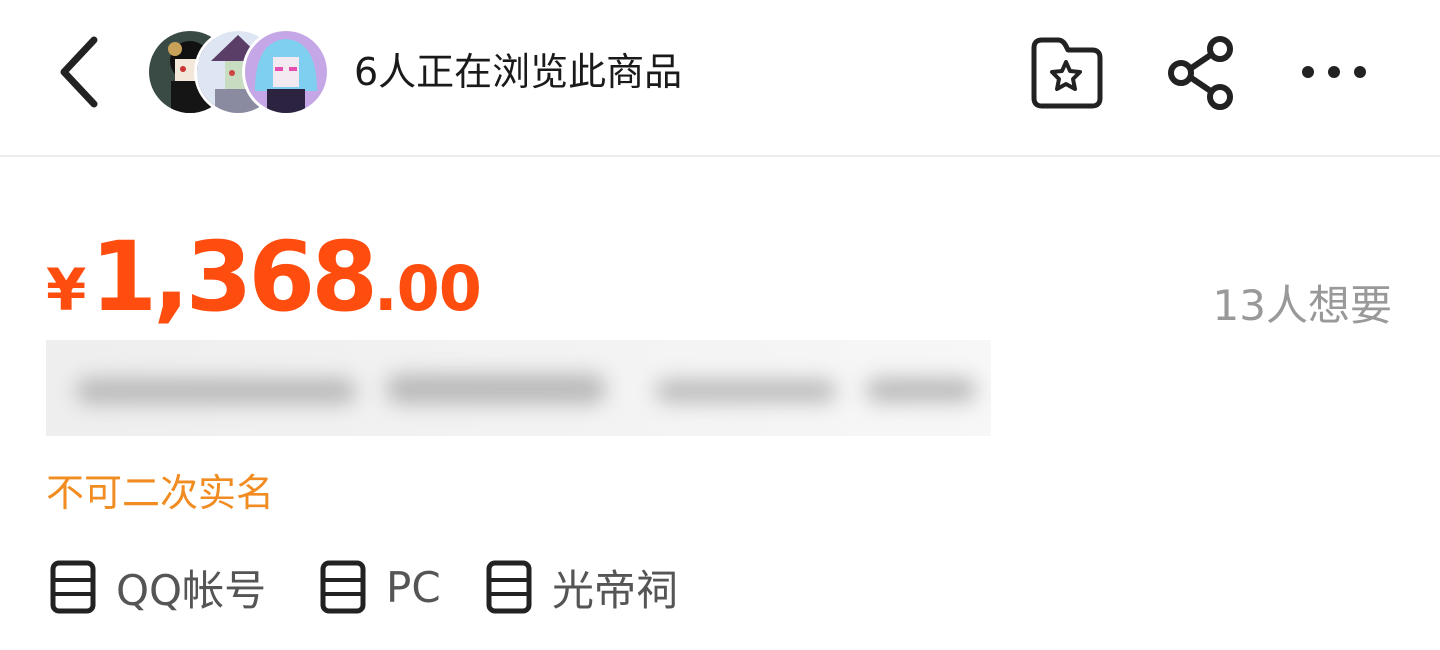 The image size is (1440, 650). I want to click on viewers-count-text: 6人正在浏览此商品, so click(518, 72).